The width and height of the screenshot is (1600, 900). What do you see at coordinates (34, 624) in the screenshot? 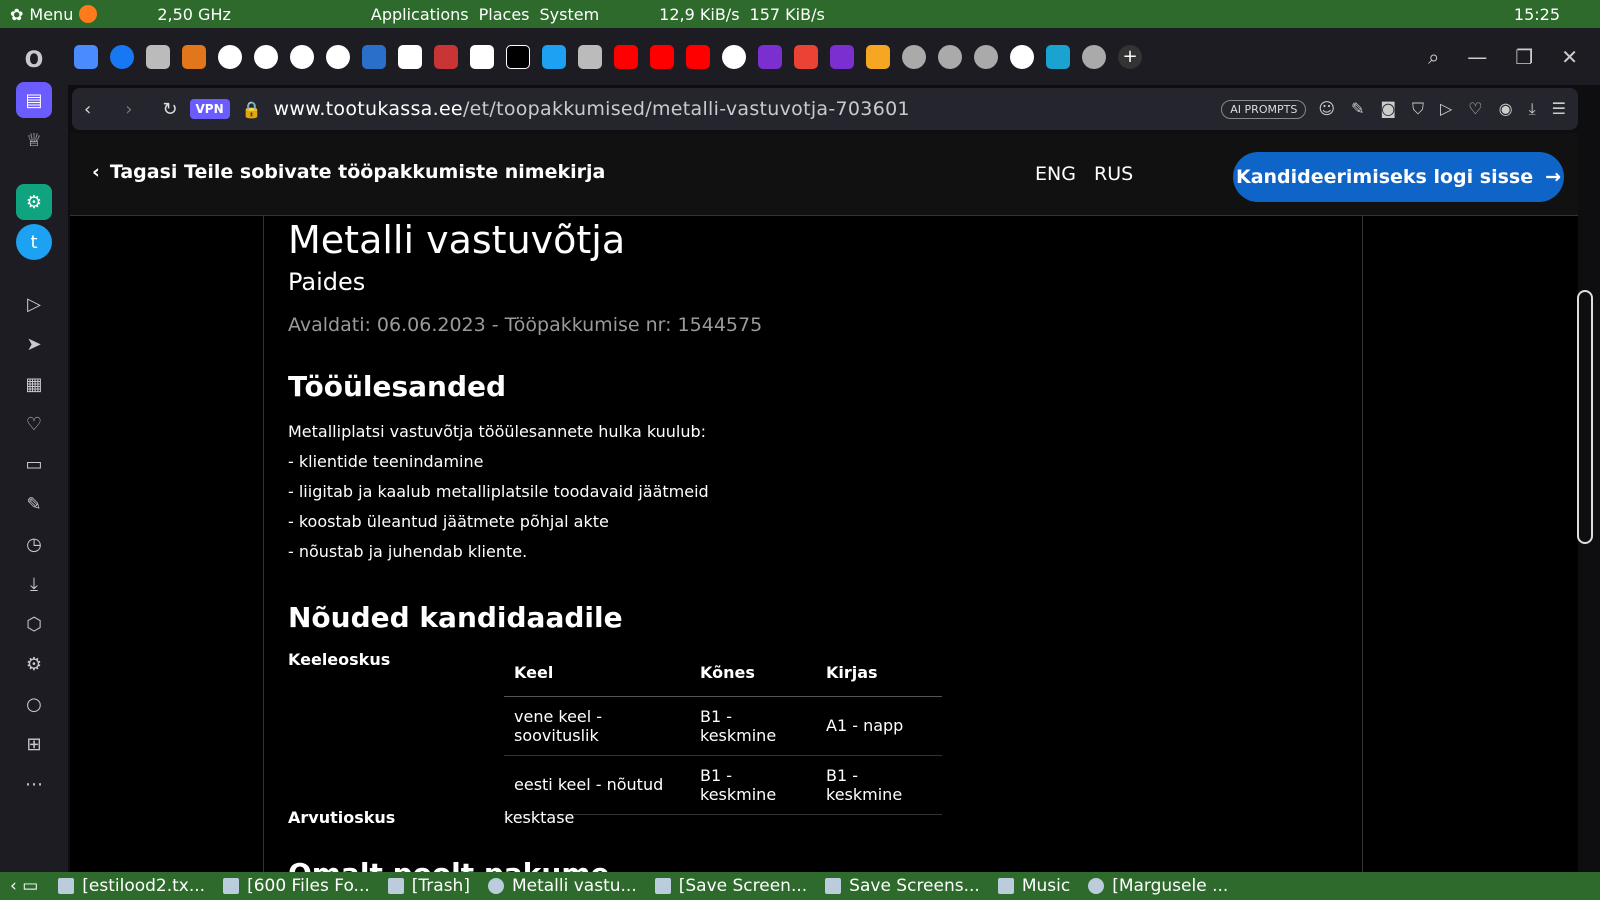
I see `box-icon: ⬡` at bounding box center [34, 624].